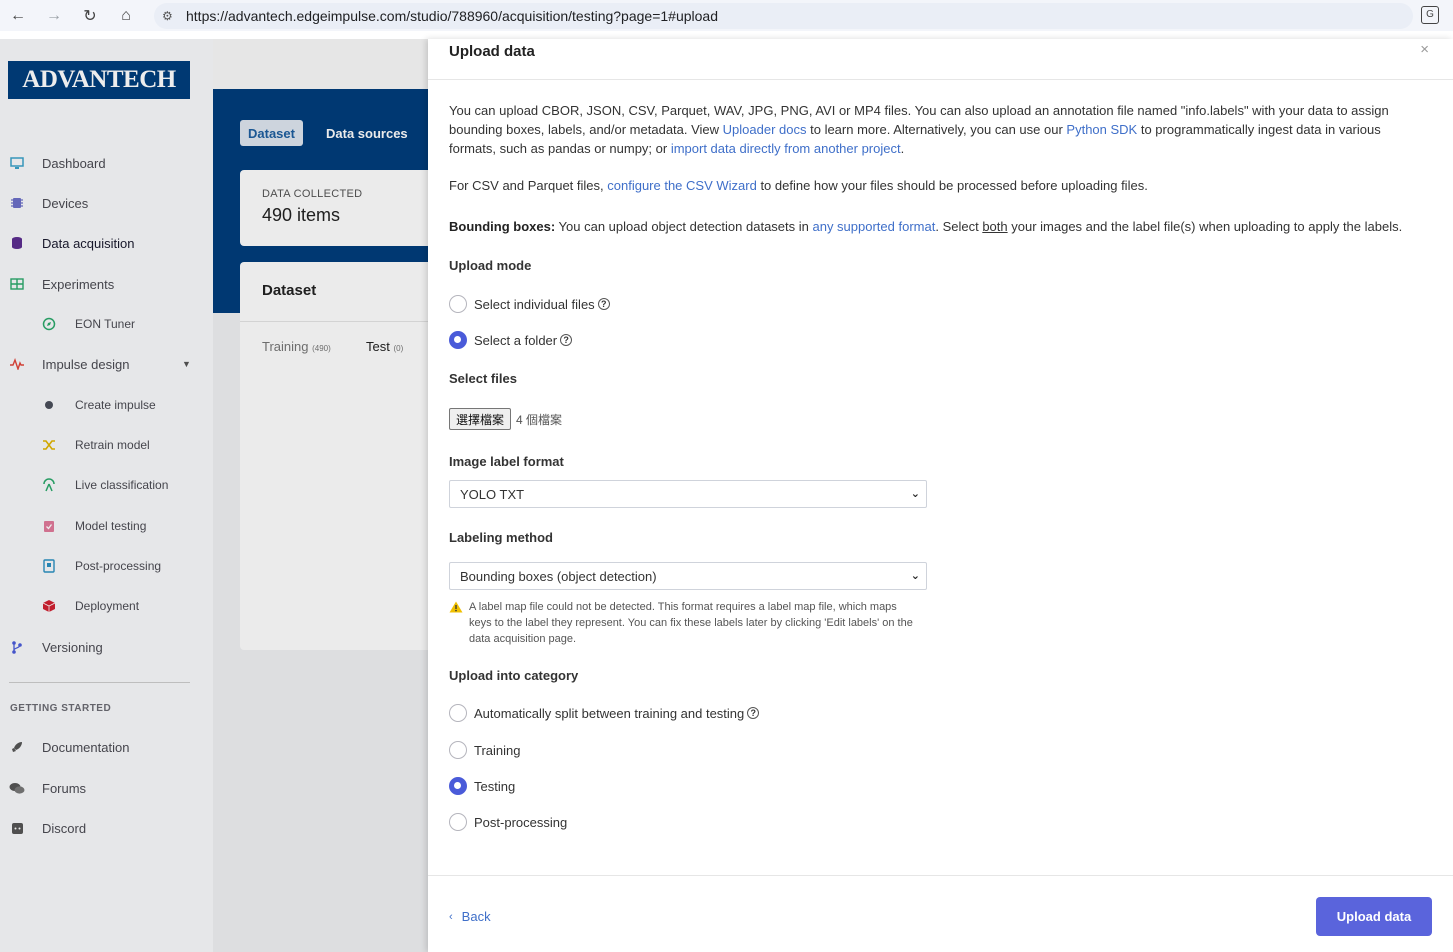 Image resolution: width=1453 pixels, height=952 pixels. Describe the element at coordinates (112, 445) in the screenshot. I see `sidebar-item-label: Retrain model` at that location.